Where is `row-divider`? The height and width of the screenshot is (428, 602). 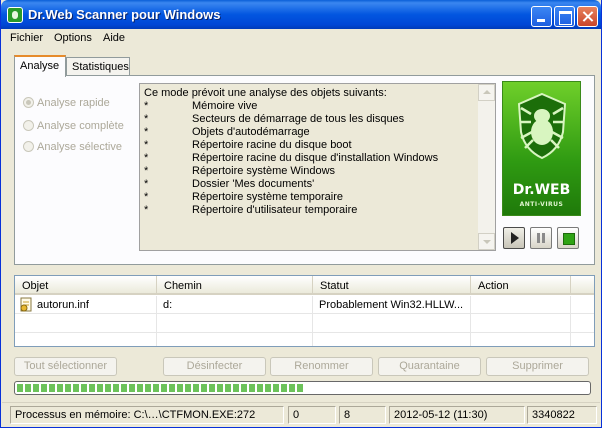 row-divider is located at coordinates (304, 332).